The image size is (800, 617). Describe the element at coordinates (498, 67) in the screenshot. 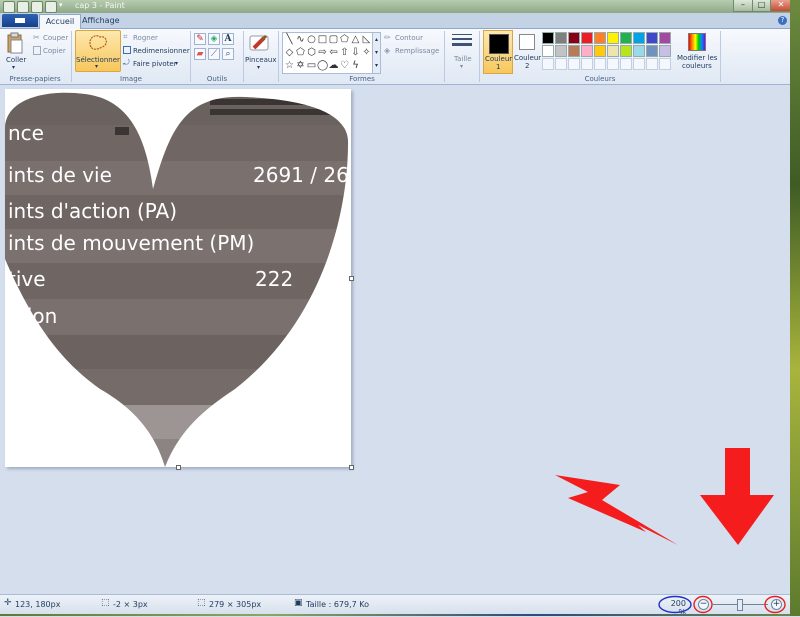

I see `color1-number: 1` at that location.